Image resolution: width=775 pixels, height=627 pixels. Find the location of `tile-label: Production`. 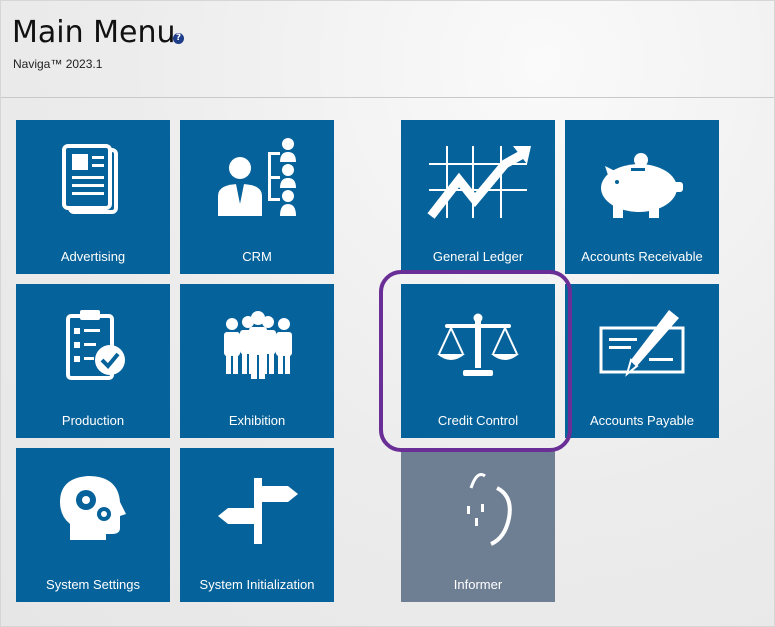

tile-label: Production is located at coordinates (93, 420).